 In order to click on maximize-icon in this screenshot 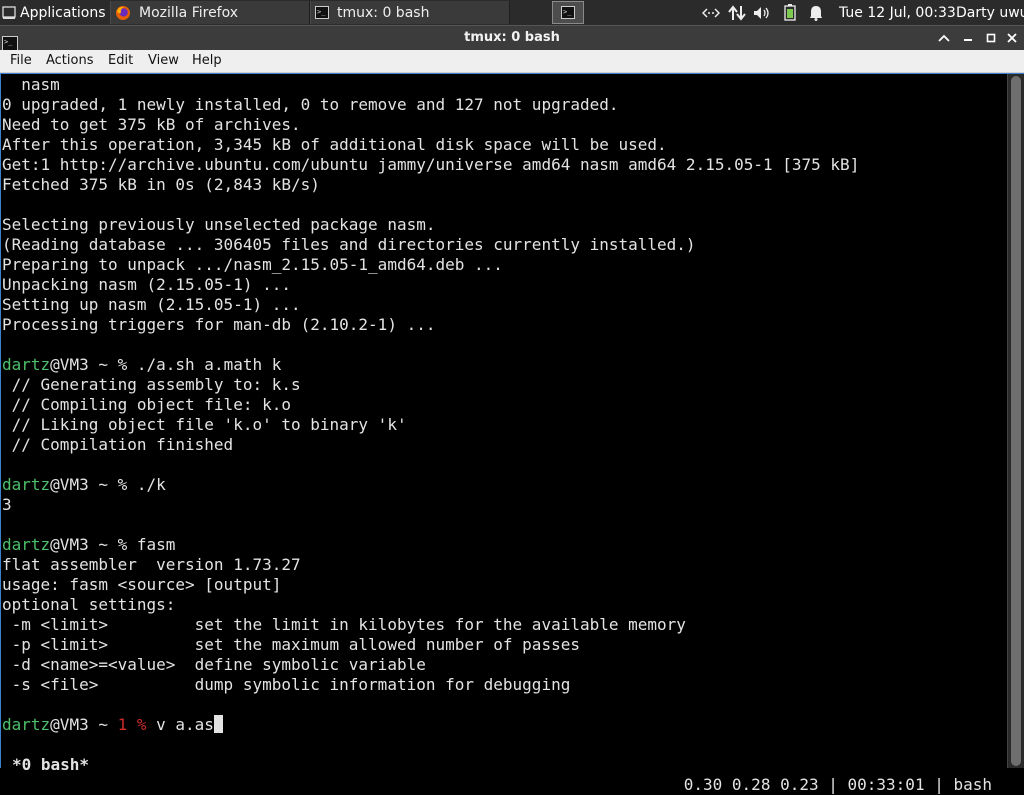, I will do `click(991, 38)`.